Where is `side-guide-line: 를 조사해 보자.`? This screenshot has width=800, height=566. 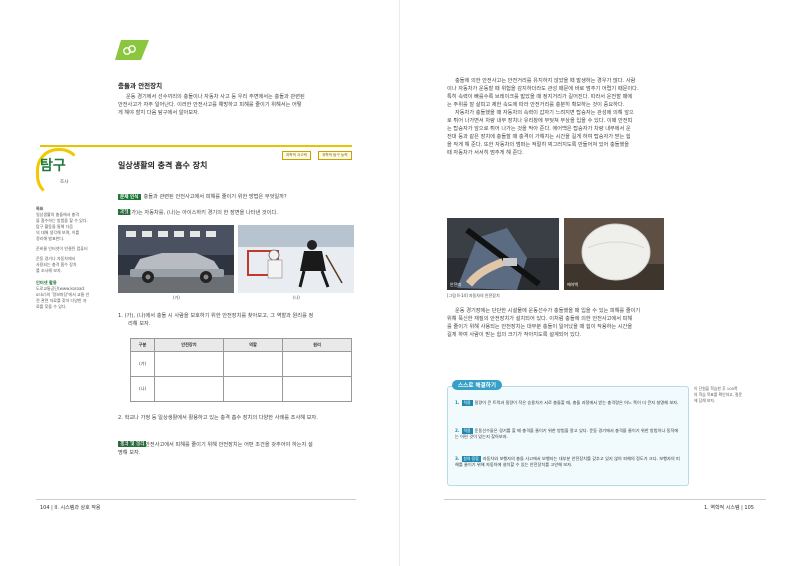 side-guide-line: 를 조사해 보자. is located at coordinates (49, 270).